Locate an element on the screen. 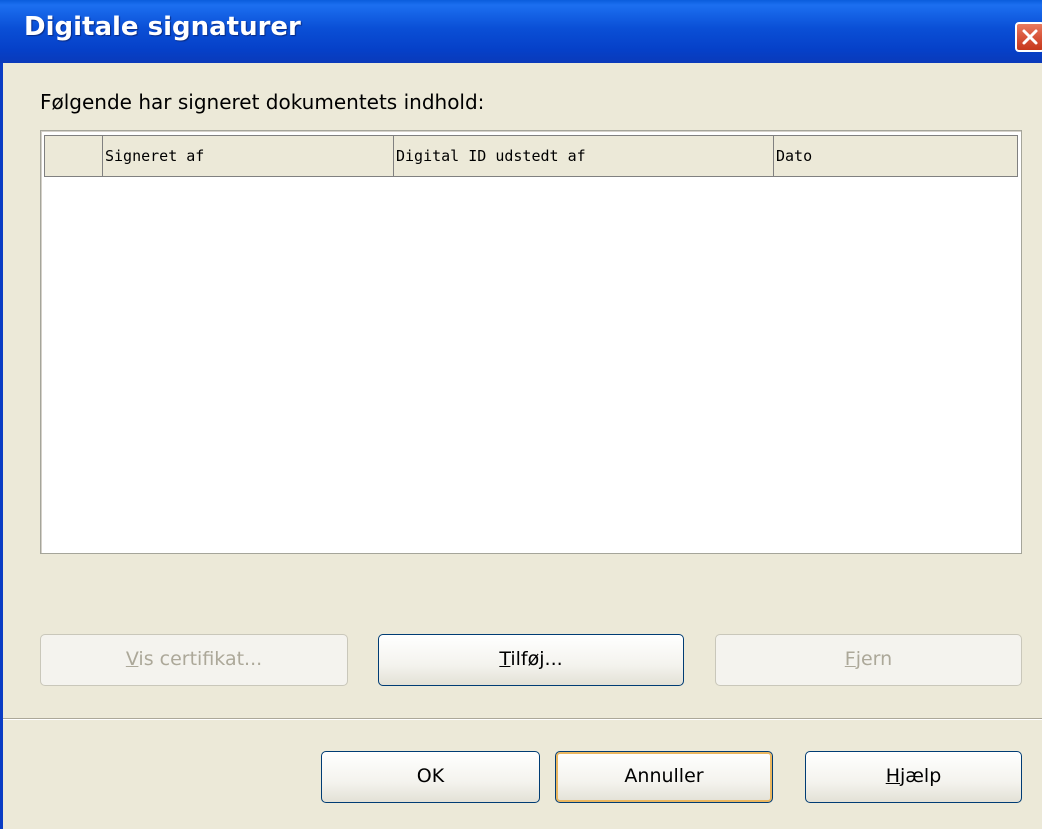  add-accel: T is located at coordinates (505, 659).